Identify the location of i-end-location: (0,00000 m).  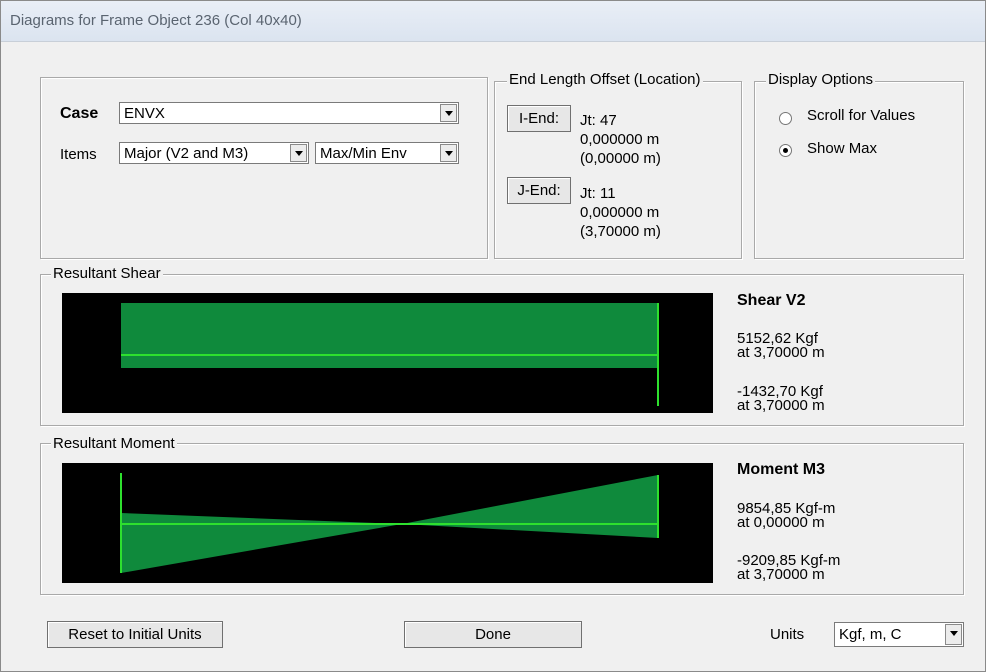
(620, 158).